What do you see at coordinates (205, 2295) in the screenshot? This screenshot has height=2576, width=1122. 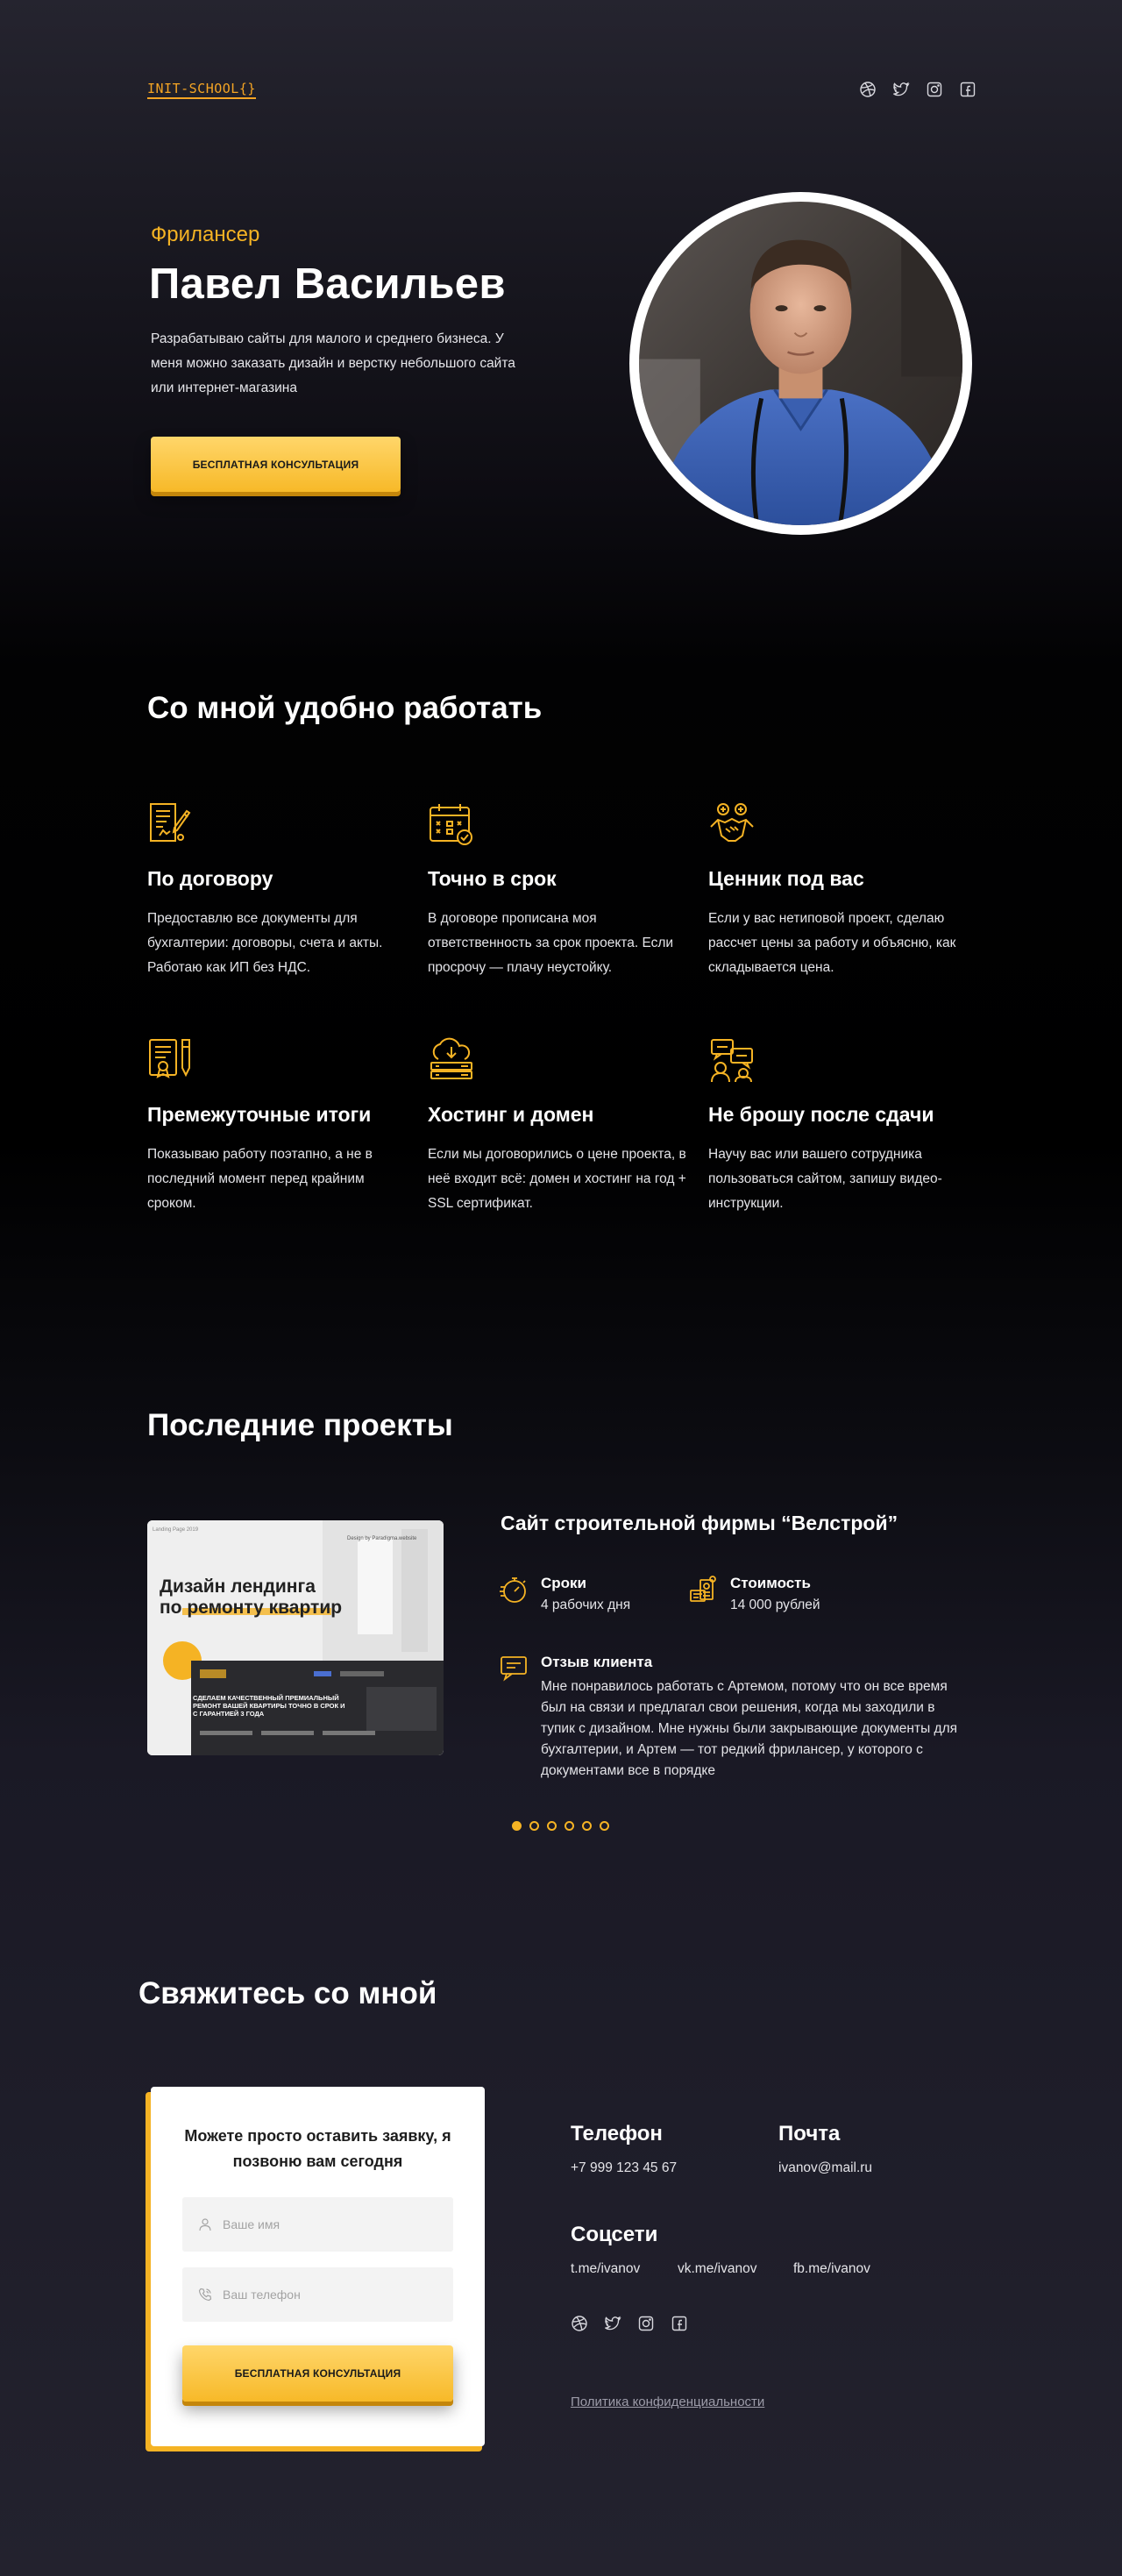 I see `phone-icon` at bounding box center [205, 2295].